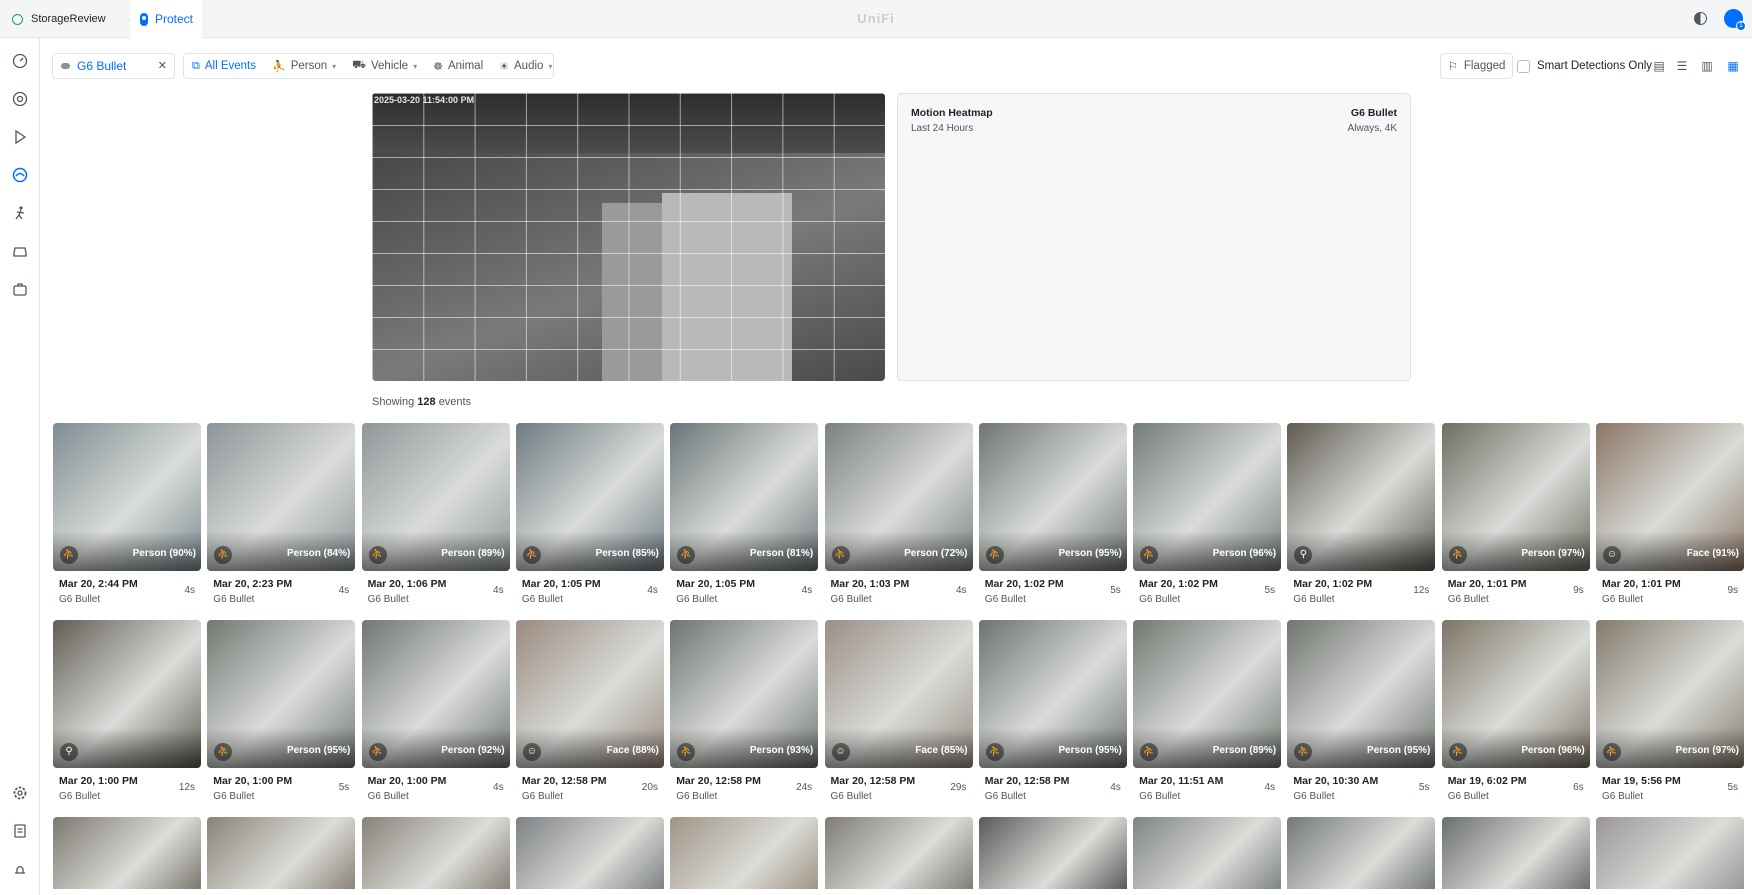  Describe the element at coordinates (20, 213) in the screenshot. I see `person-icon` at that location.